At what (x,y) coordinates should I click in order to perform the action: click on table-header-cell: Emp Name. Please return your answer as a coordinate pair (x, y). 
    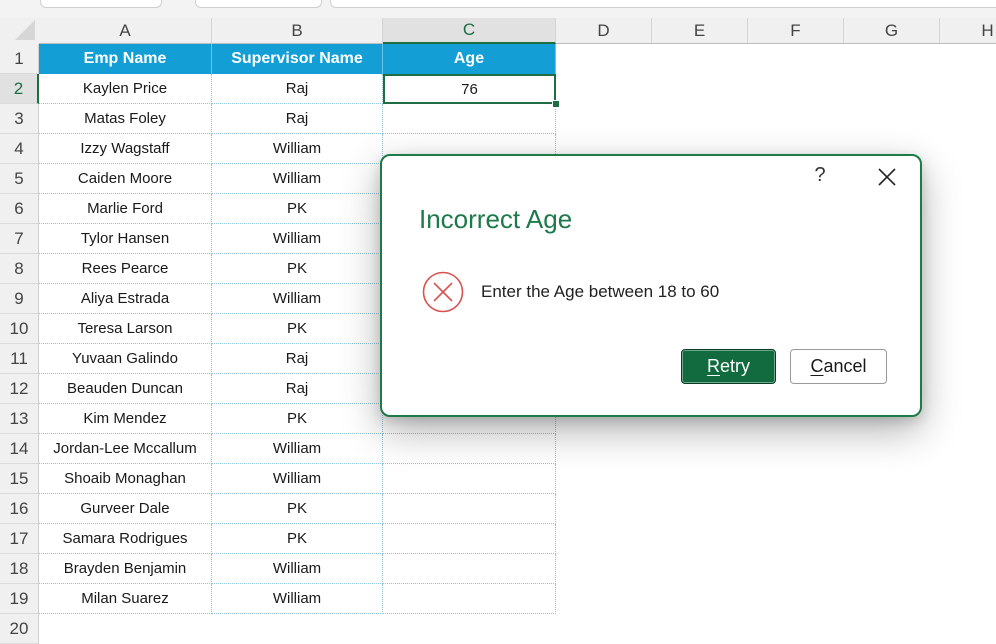
    Looking at the image, I should click on (125, 59).